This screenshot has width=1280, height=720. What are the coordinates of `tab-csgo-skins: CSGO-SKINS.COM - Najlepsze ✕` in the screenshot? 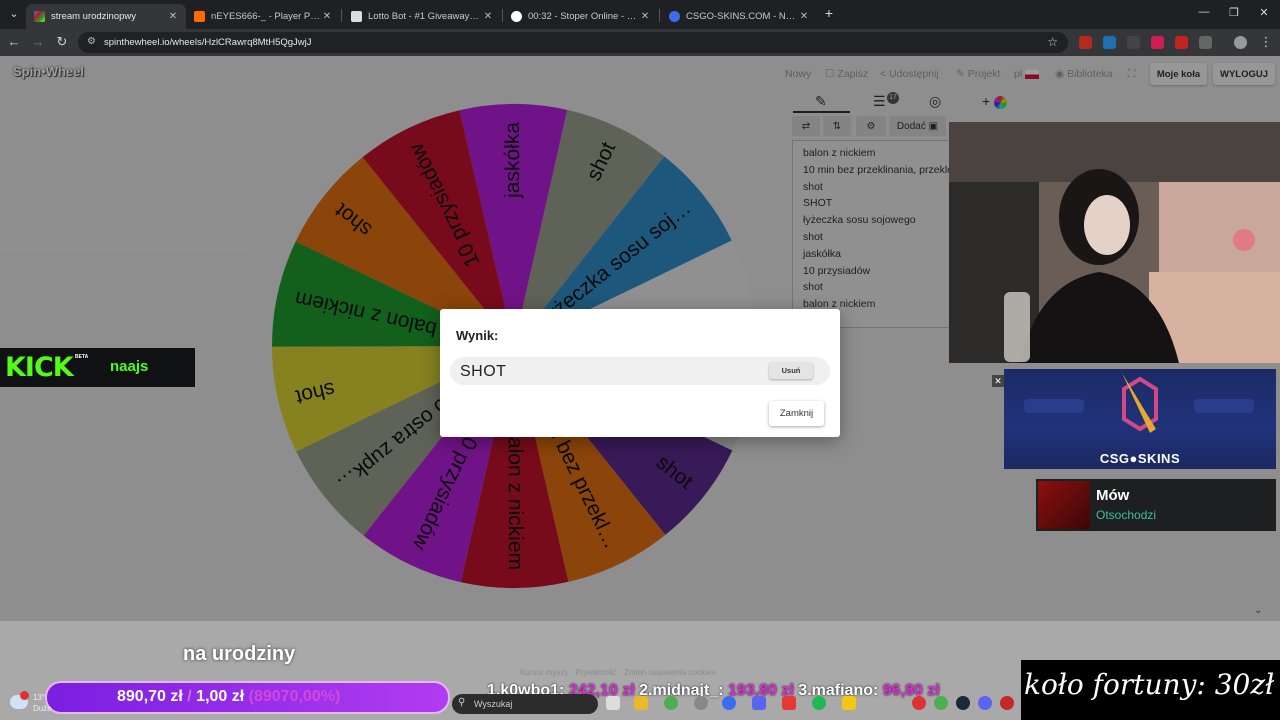 It's located at (739, 16).